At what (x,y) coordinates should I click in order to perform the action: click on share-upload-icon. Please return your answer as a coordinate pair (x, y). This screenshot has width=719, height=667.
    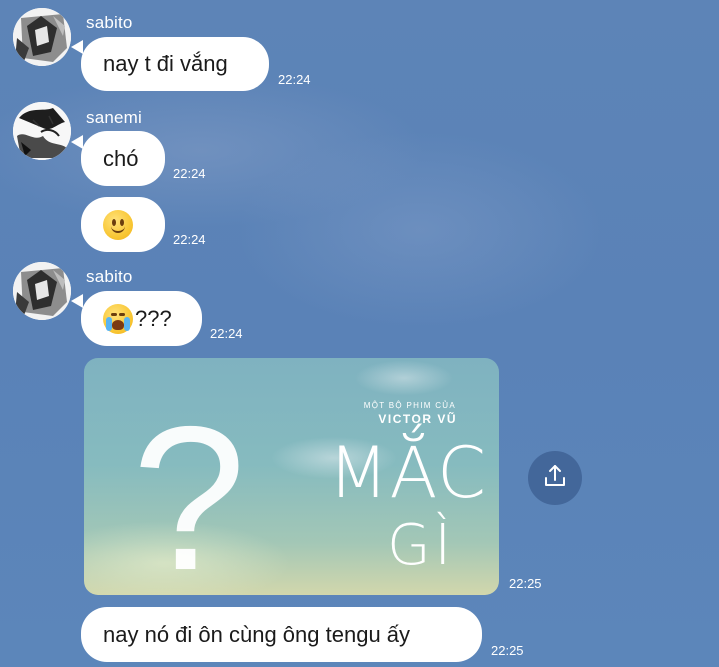
    Looking at the image, I should click on (555, 478).